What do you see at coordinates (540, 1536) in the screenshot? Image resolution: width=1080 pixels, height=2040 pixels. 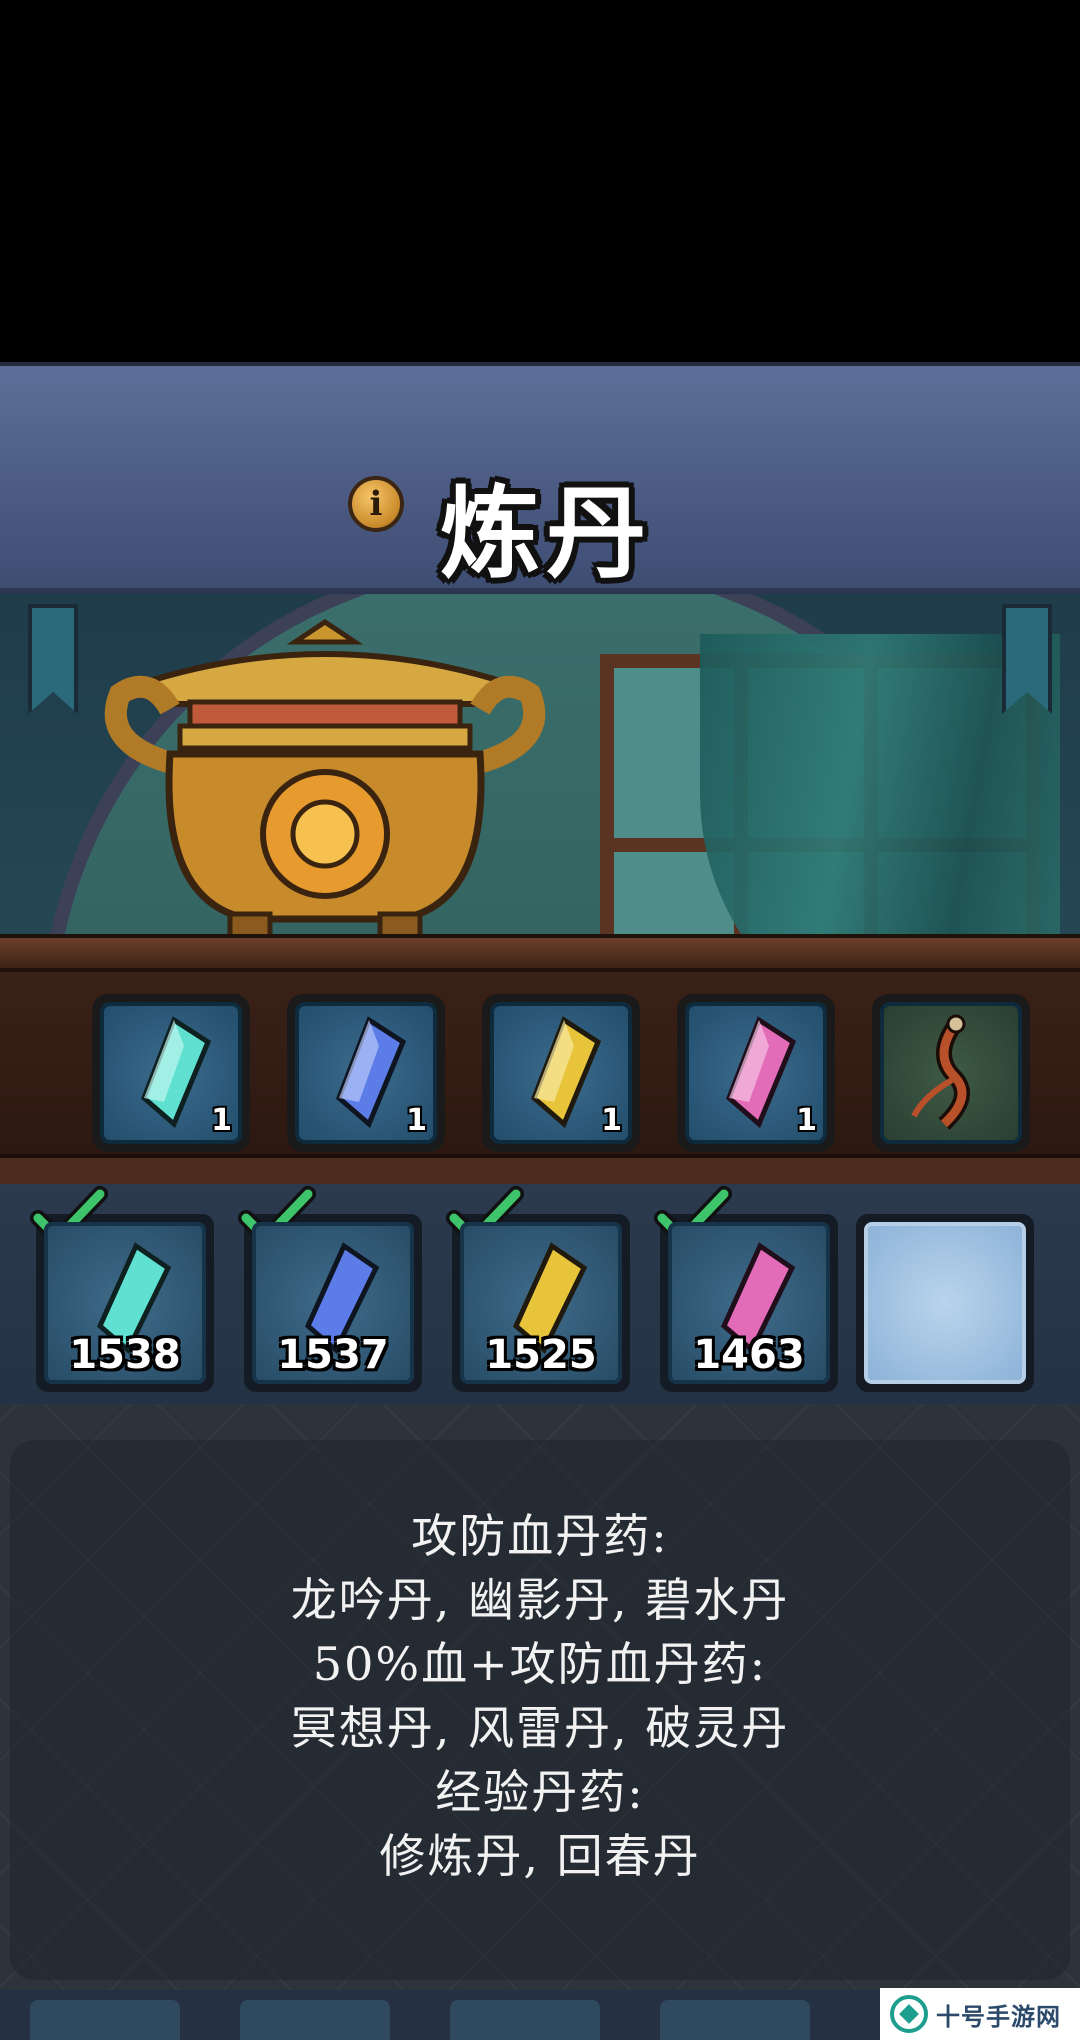 I see `info-line: 攻防血丹药:` at bounding box center [540, 1536].